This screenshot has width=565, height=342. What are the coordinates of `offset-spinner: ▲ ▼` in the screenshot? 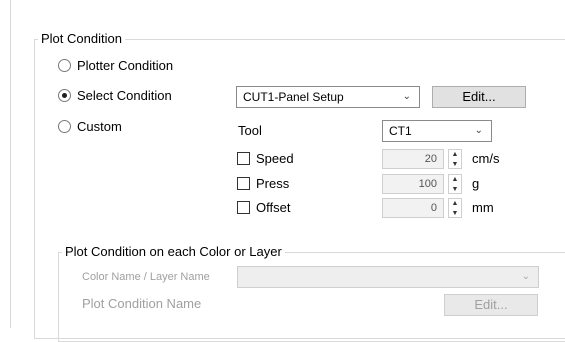 It's located at (455, 208).